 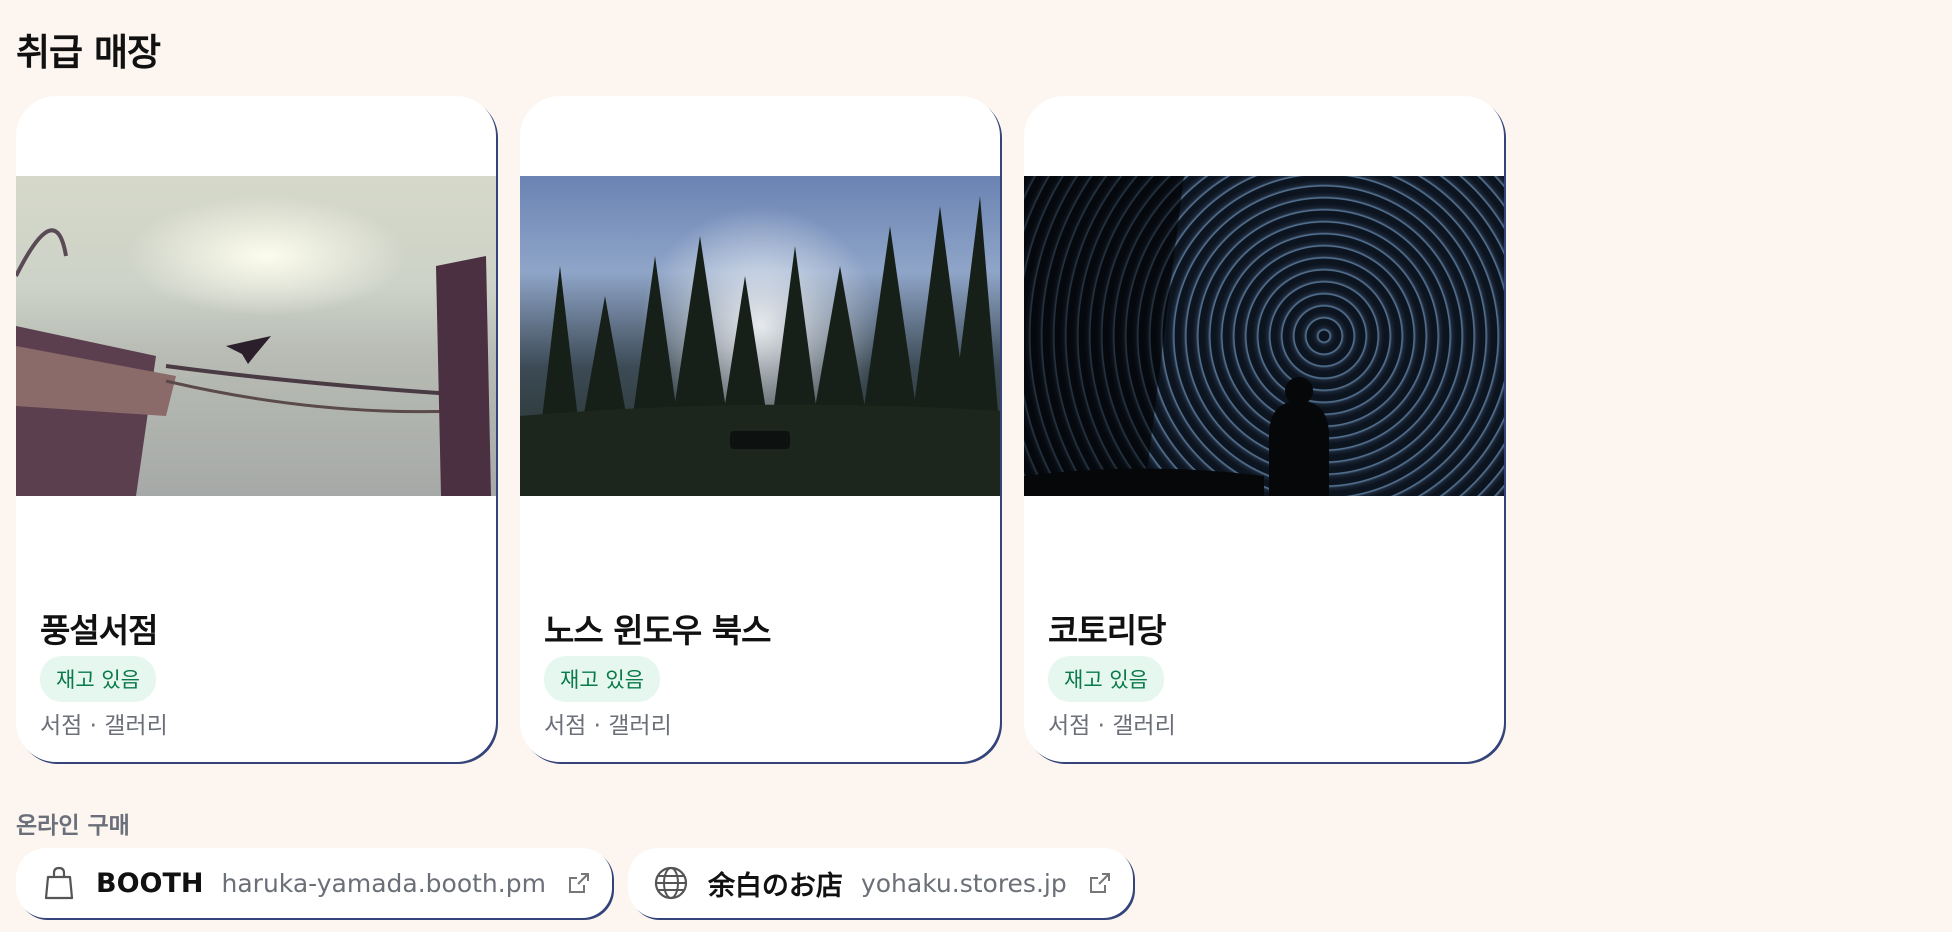 What do you see at coordinates (150, 883) in the screenshot?
I see `link-name: BOOTH` at bounding box center [150, 883].